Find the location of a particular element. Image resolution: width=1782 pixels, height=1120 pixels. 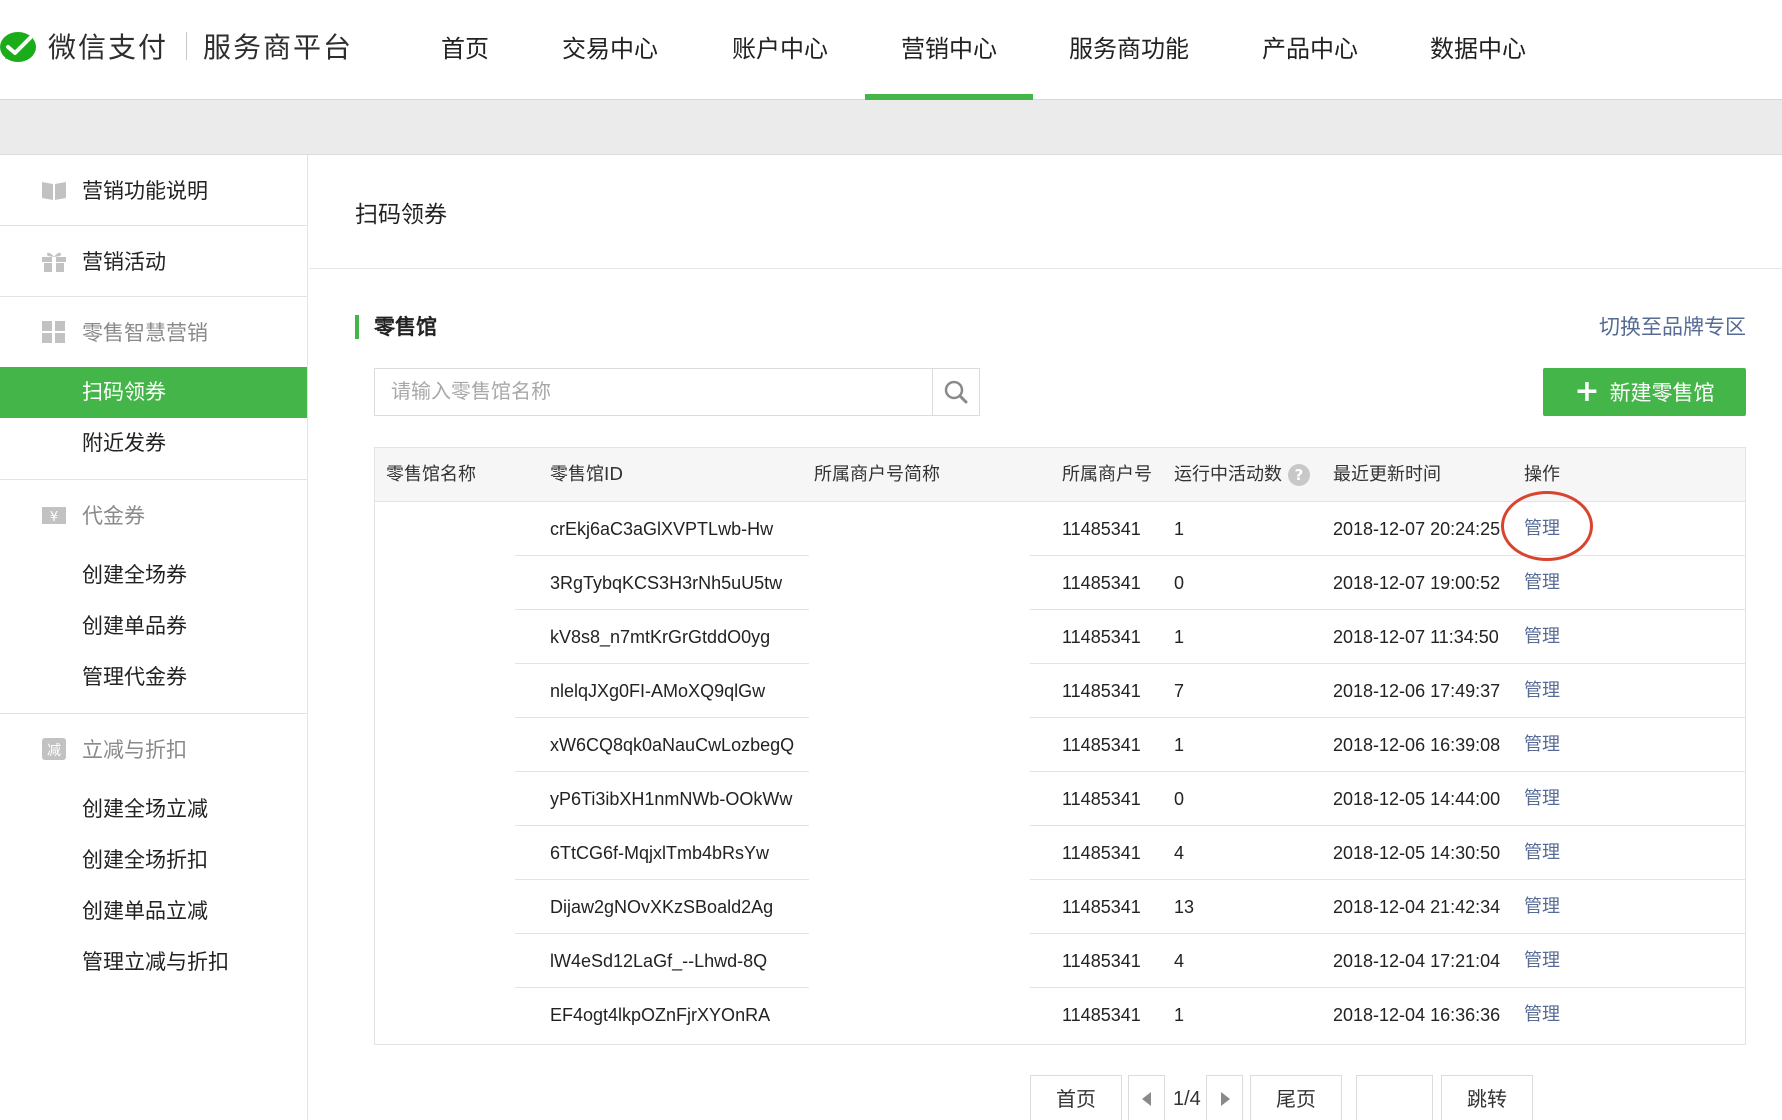

sidebar-item-create-store-discount: 创建全场折扣 is located at coordinates (153, 860).